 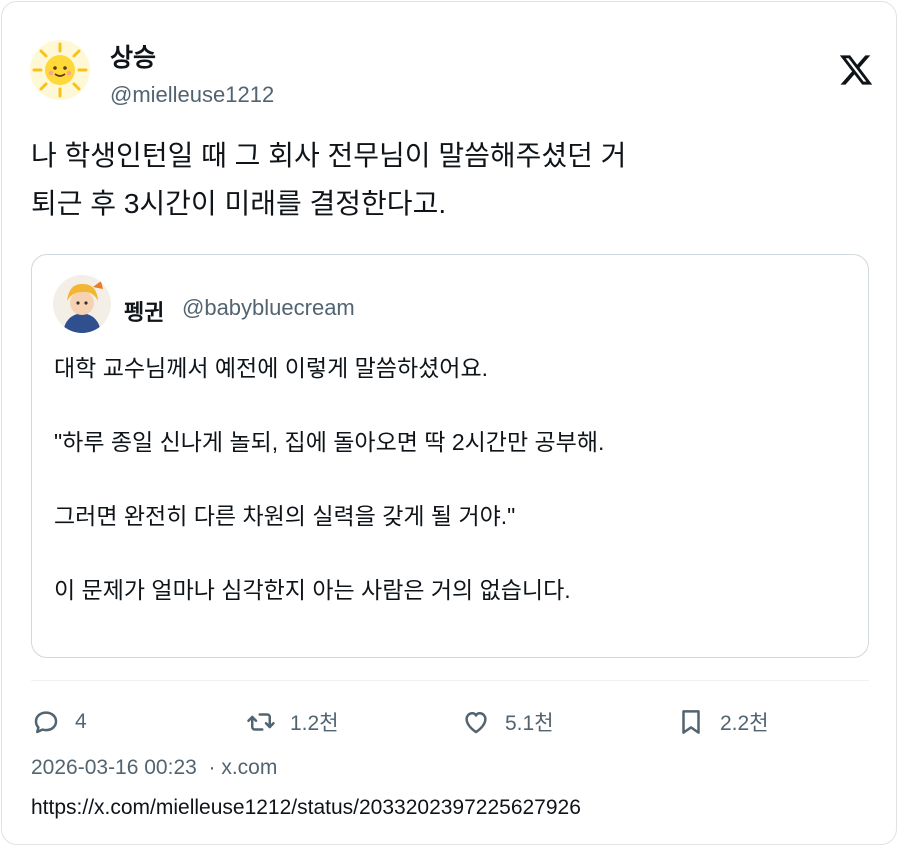 I want to click on author-avatar, so click(x=60, y=70).